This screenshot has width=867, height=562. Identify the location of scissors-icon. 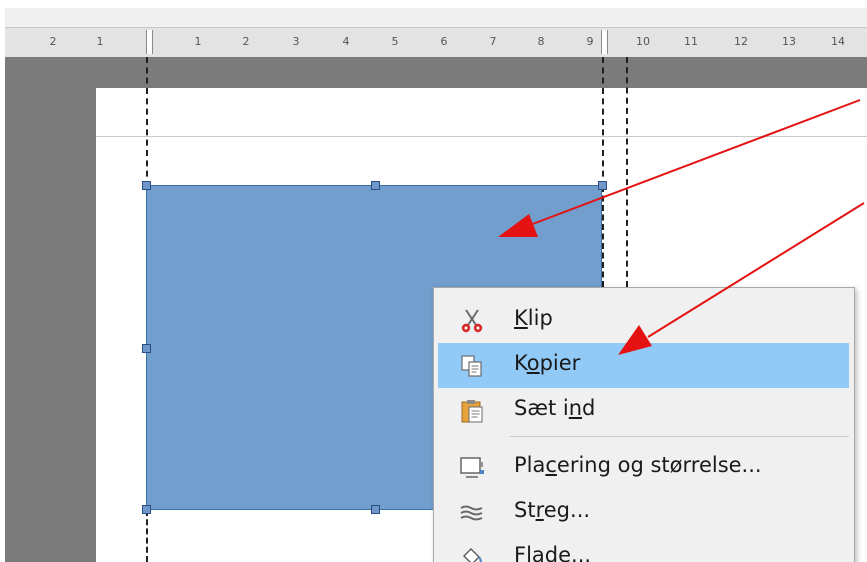
(472, 321).